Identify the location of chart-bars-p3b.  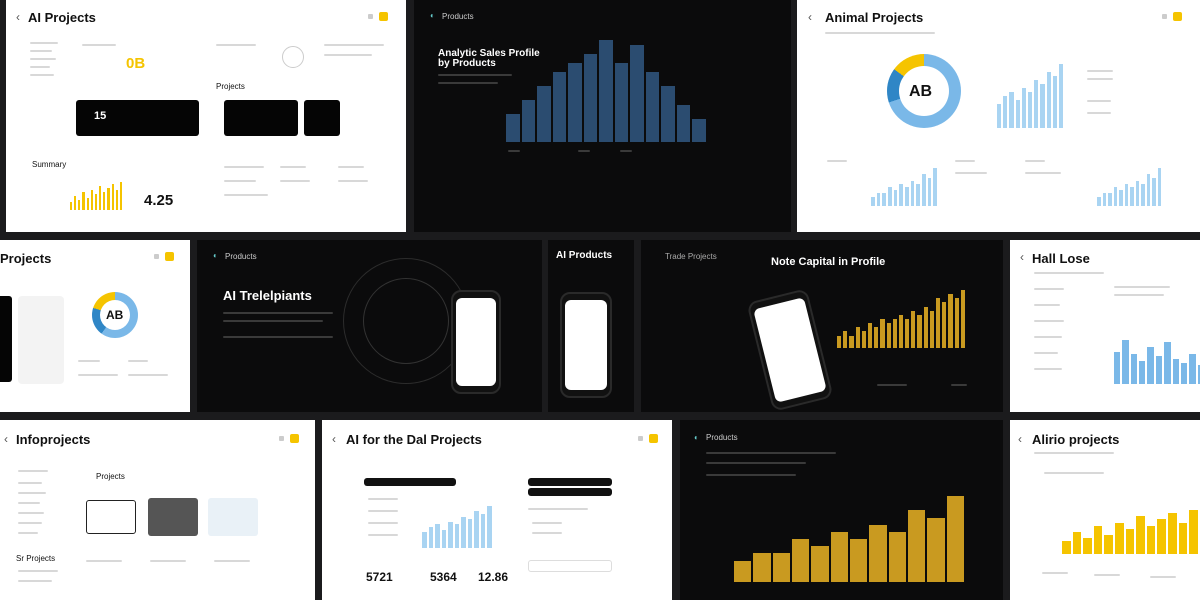
(904, 187).